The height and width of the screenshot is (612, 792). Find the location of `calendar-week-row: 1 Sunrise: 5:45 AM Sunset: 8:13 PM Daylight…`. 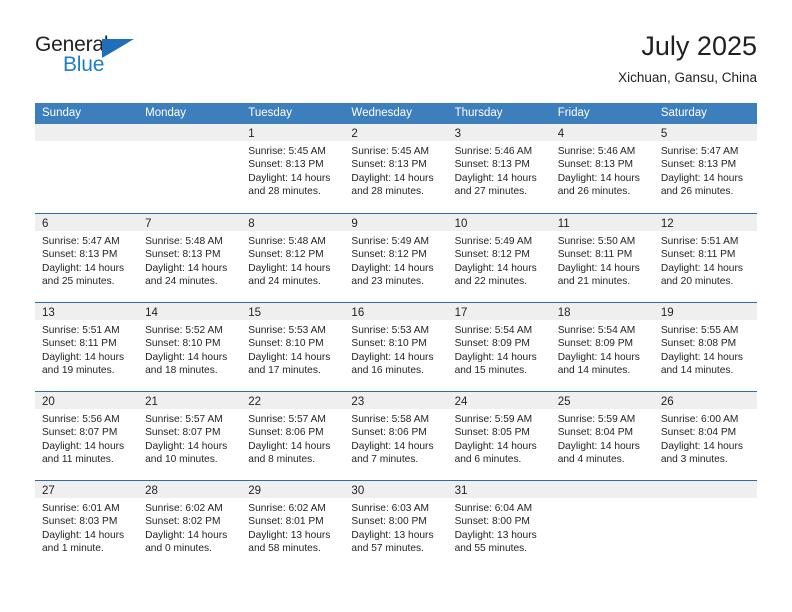

calendar-week-row: 1 Sunrise: 5:45 AM Sunset: 8:13 PM Daylight… is located at coordinates (396, 168).